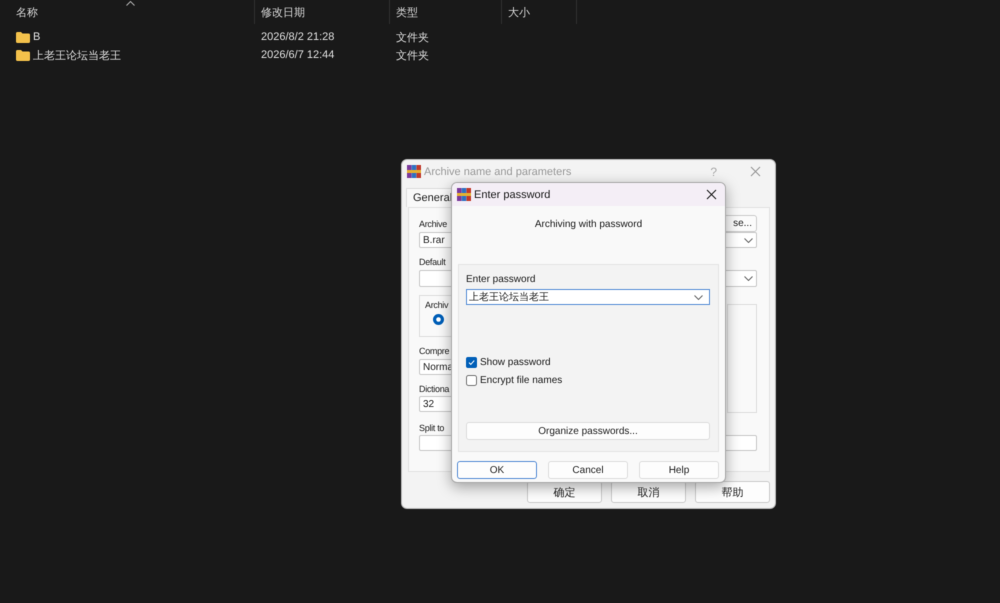  Describe the element at coordinates (564, 492) in the screenshot. I see `dialog-button: 确定` at that location.